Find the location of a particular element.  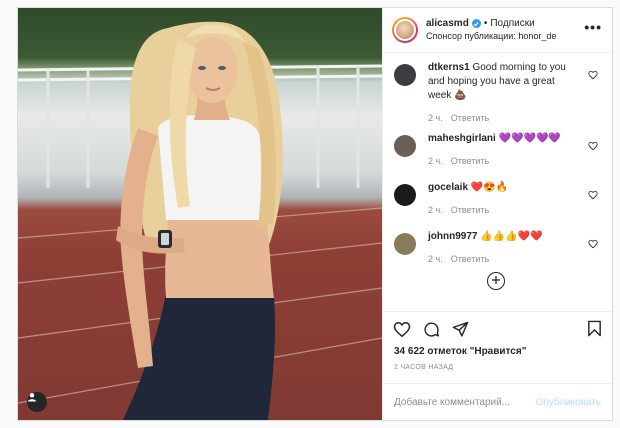

author-username: alicasmd is located at coordinates (447, 23).